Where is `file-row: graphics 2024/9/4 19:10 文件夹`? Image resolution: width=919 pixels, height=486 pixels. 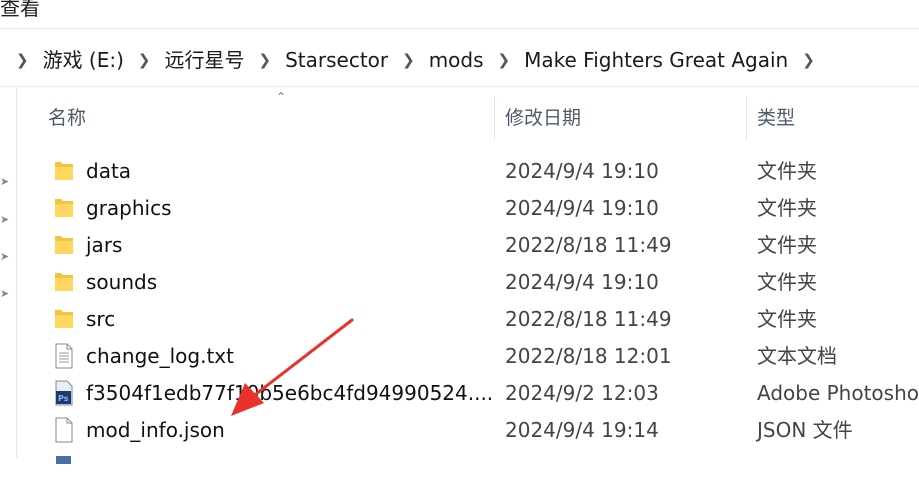 file-row: graphics 2024/9/4 19:10 文件夹 is located at coordinates (468, 208).